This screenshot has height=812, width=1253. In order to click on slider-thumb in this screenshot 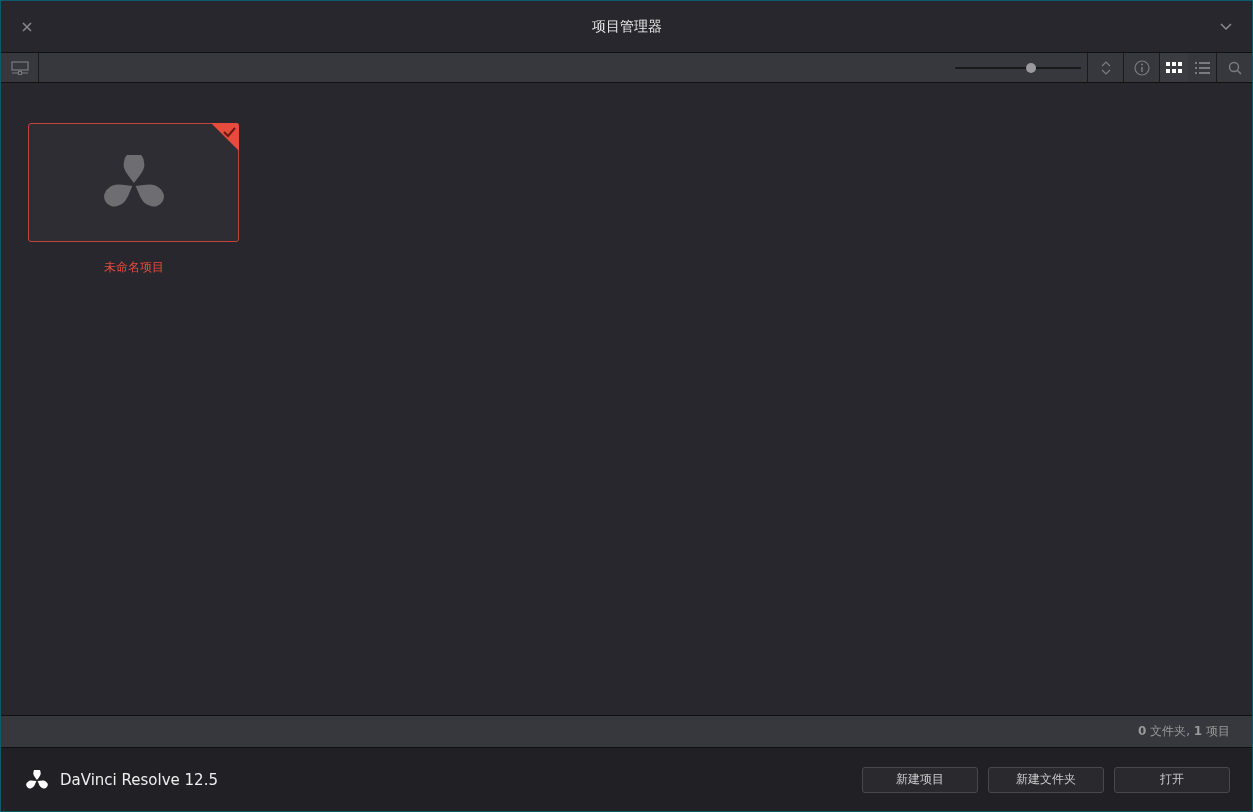, I will do `click(1030, 67)`.